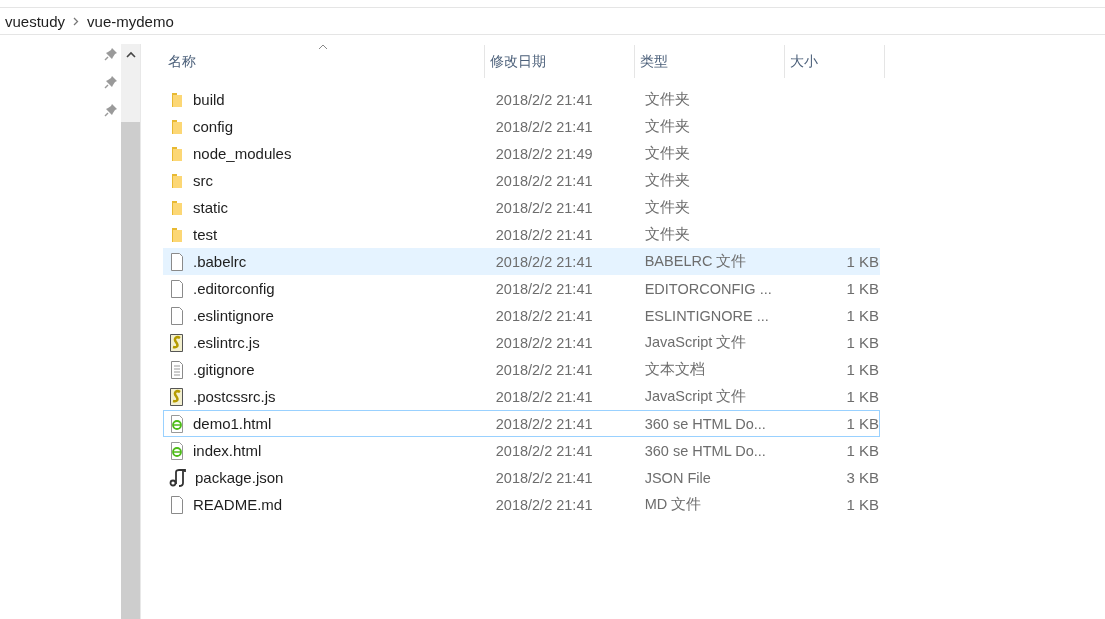  What do you see at coordinates (232, 423) in the screenshot?
I see `file-name: demo1.html` at bounding box center [232, 423].